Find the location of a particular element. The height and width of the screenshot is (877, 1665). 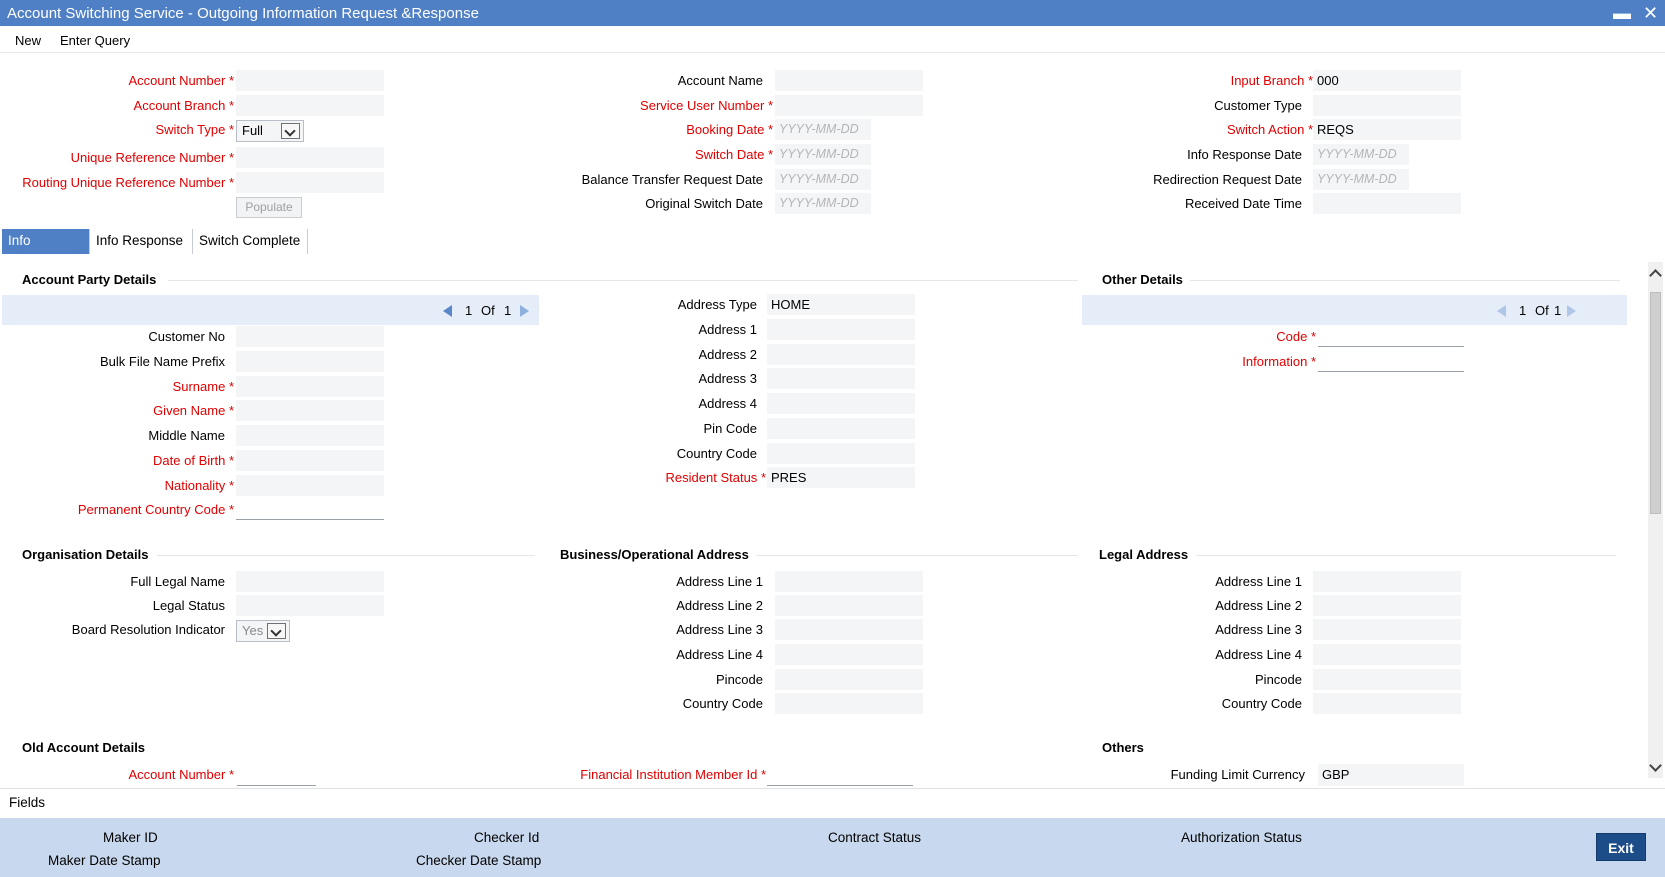

information-input is located at coordinates (1391, 361).